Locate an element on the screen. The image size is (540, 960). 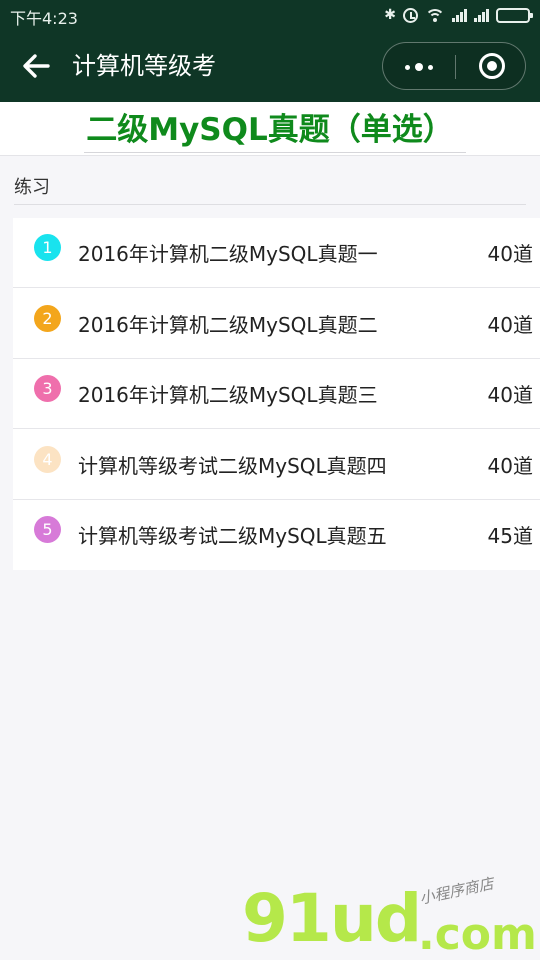
status-time: 下午4:23 is located at coordinates (44, 18).